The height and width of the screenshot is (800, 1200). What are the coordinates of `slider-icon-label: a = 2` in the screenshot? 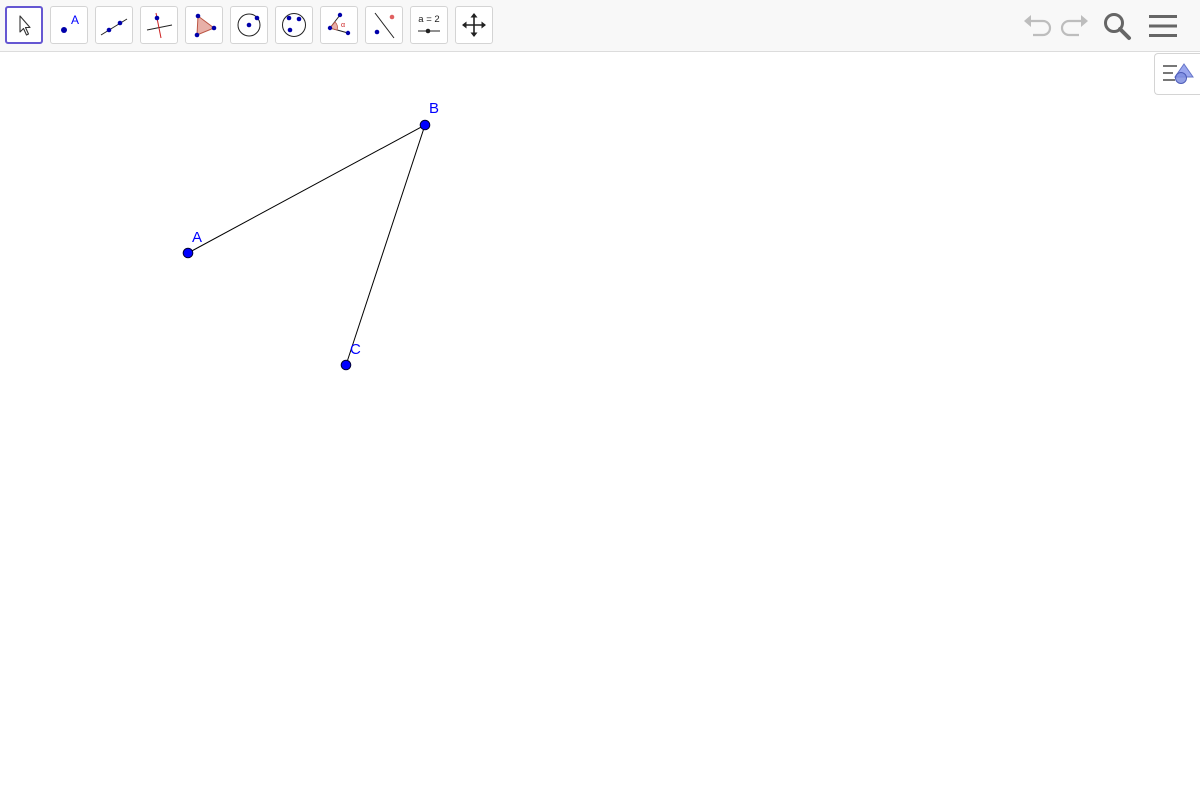 It's located at (428, 19).